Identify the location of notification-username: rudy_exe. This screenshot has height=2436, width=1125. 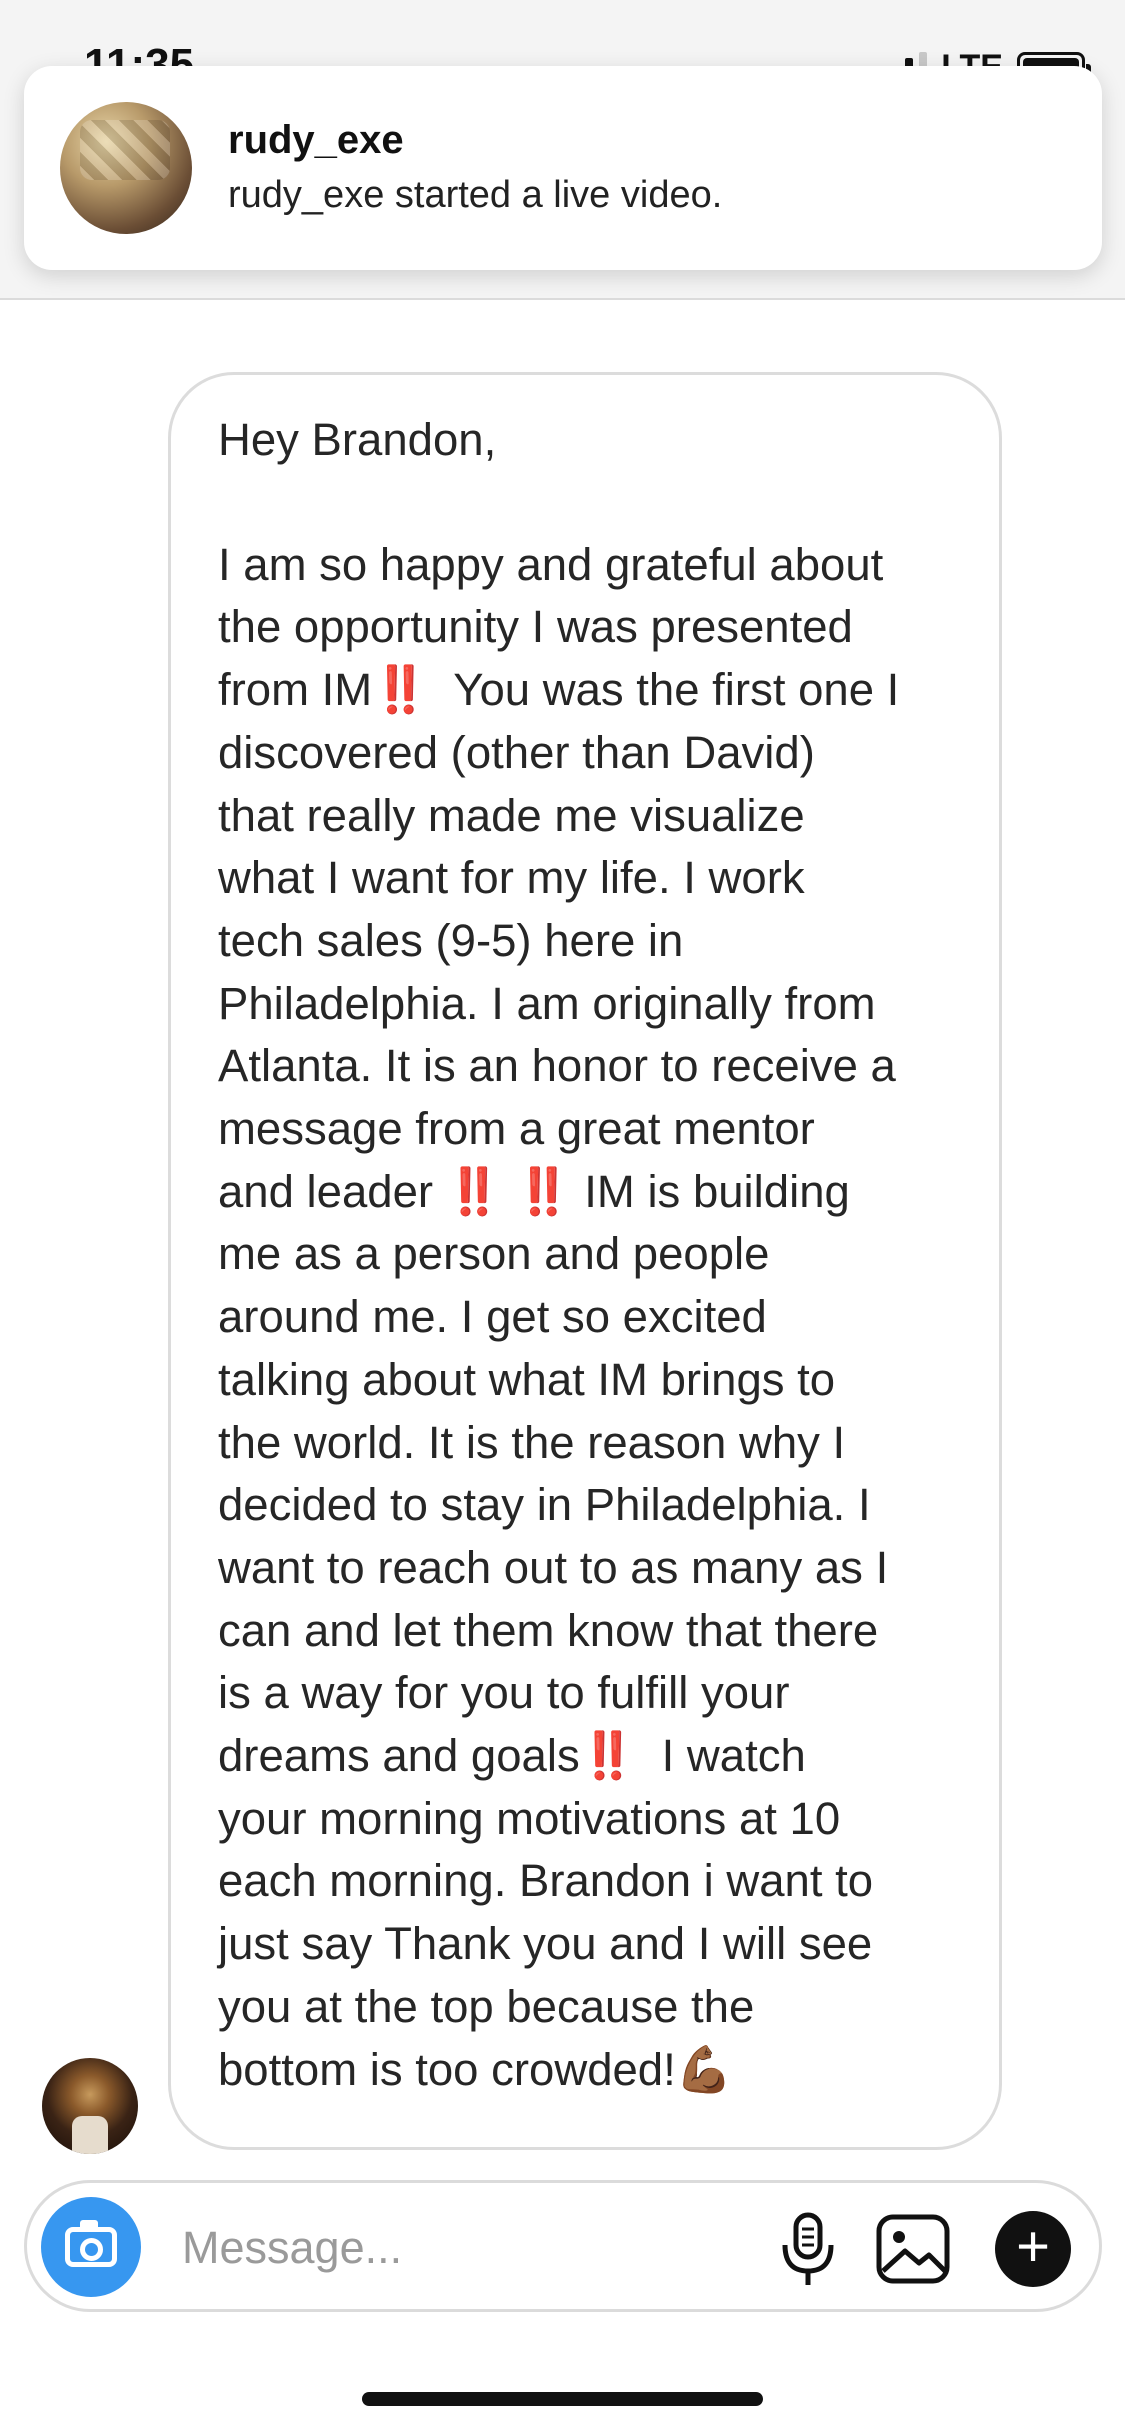
(316, 140).